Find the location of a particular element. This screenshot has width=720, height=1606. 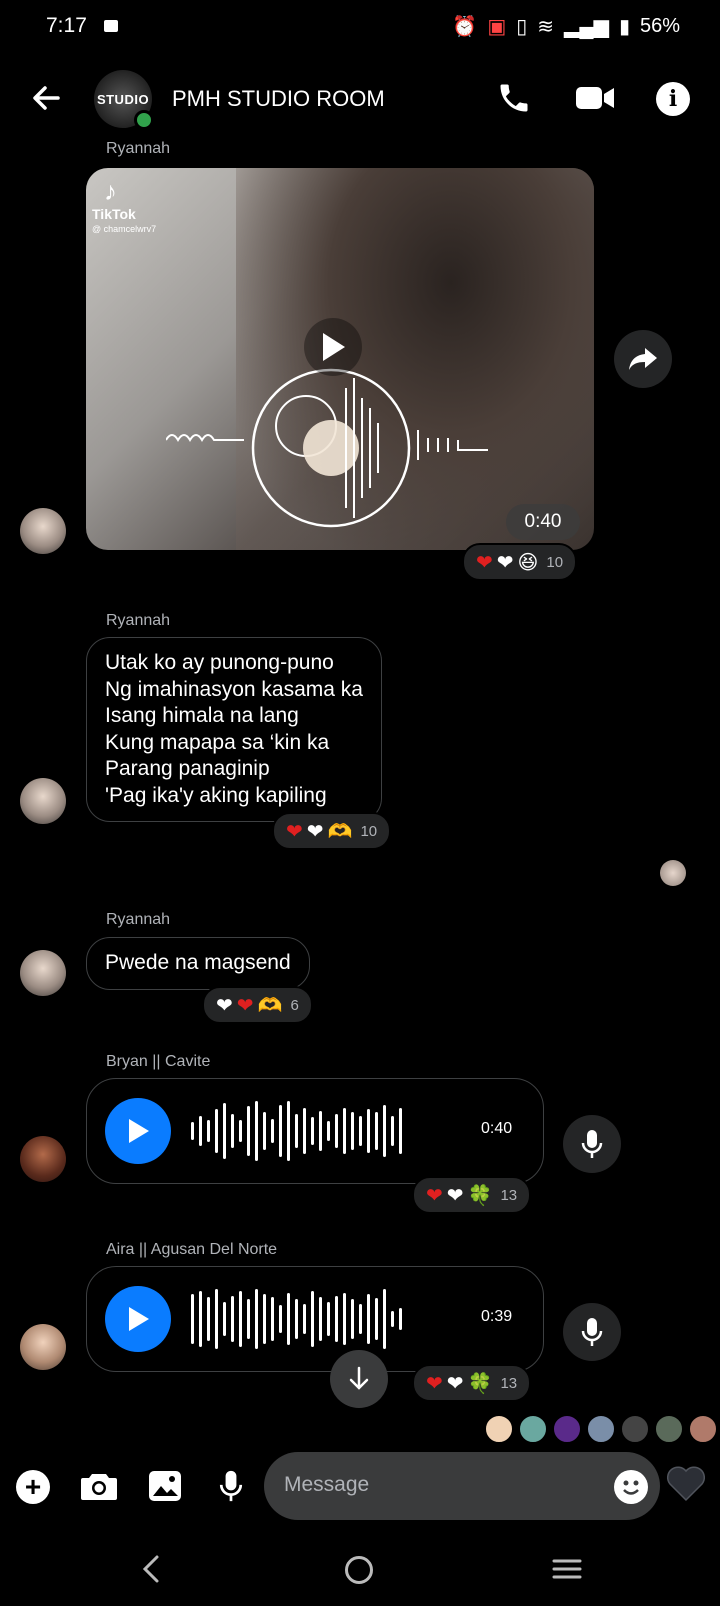

back-arrow-icon is located at coordinates (46, 98).